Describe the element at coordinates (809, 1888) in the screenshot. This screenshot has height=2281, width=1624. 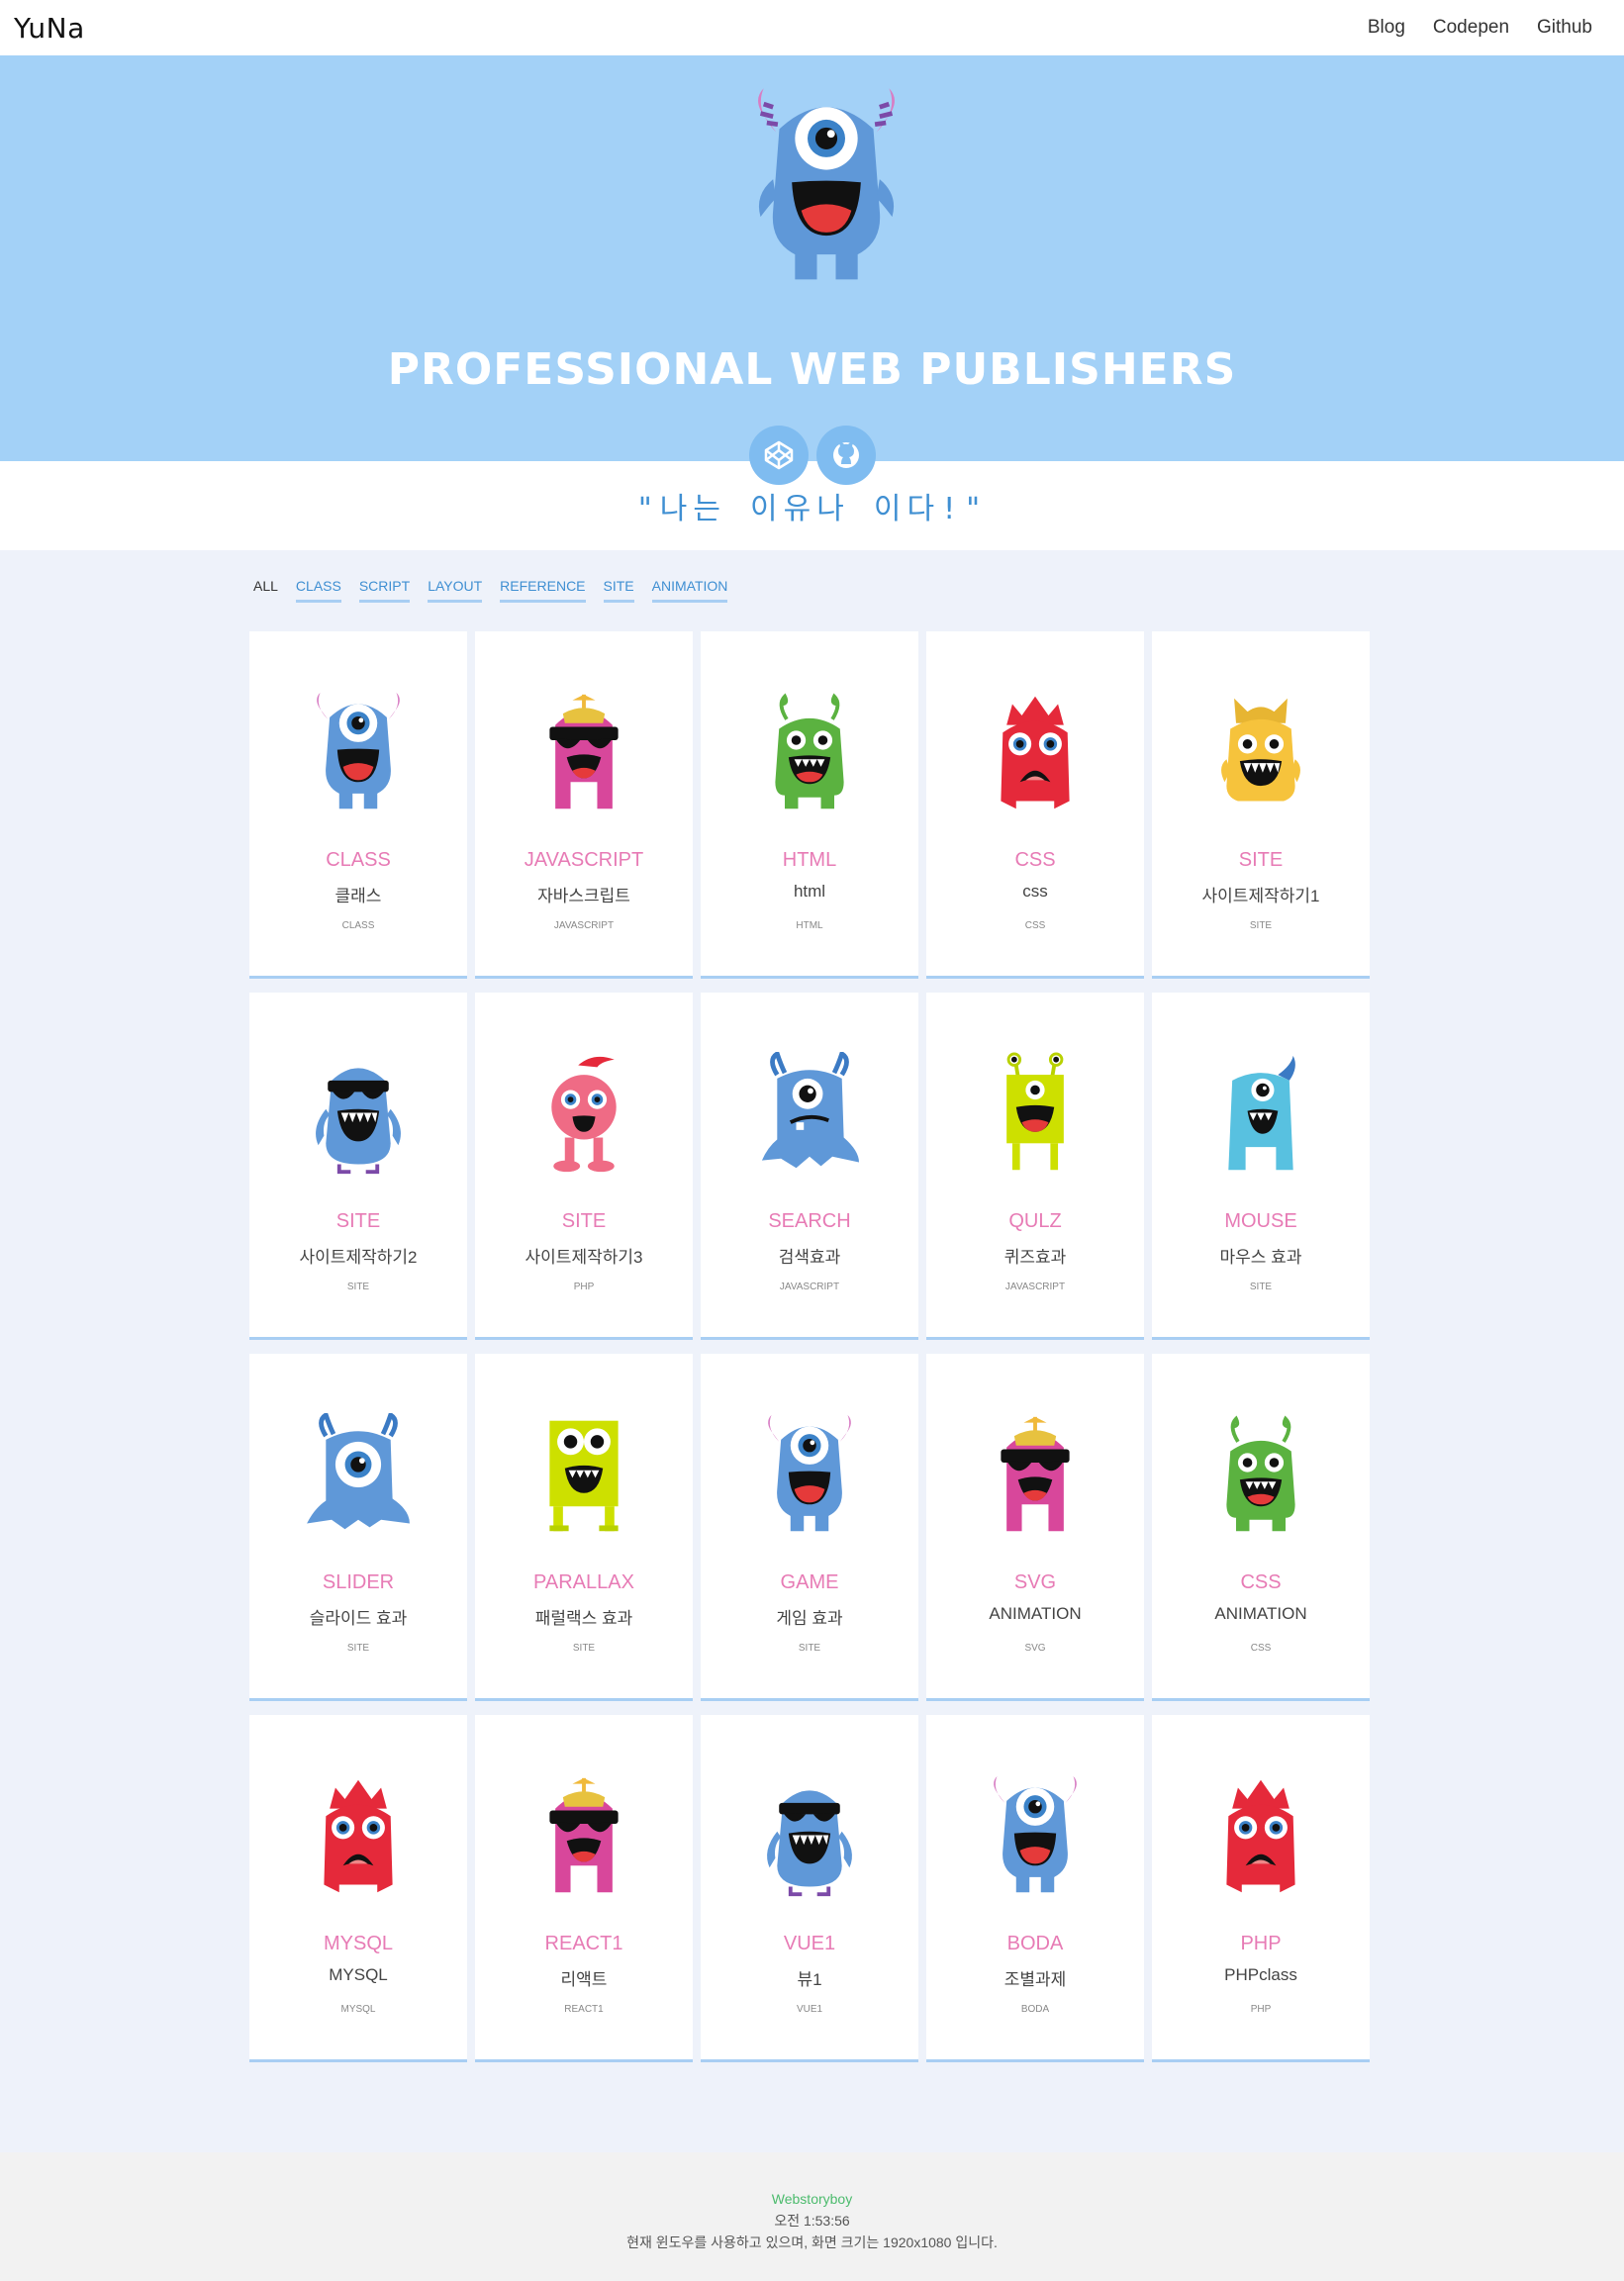
I see `portfolio-card: VUE1 뷰1 VUE1` at that location.